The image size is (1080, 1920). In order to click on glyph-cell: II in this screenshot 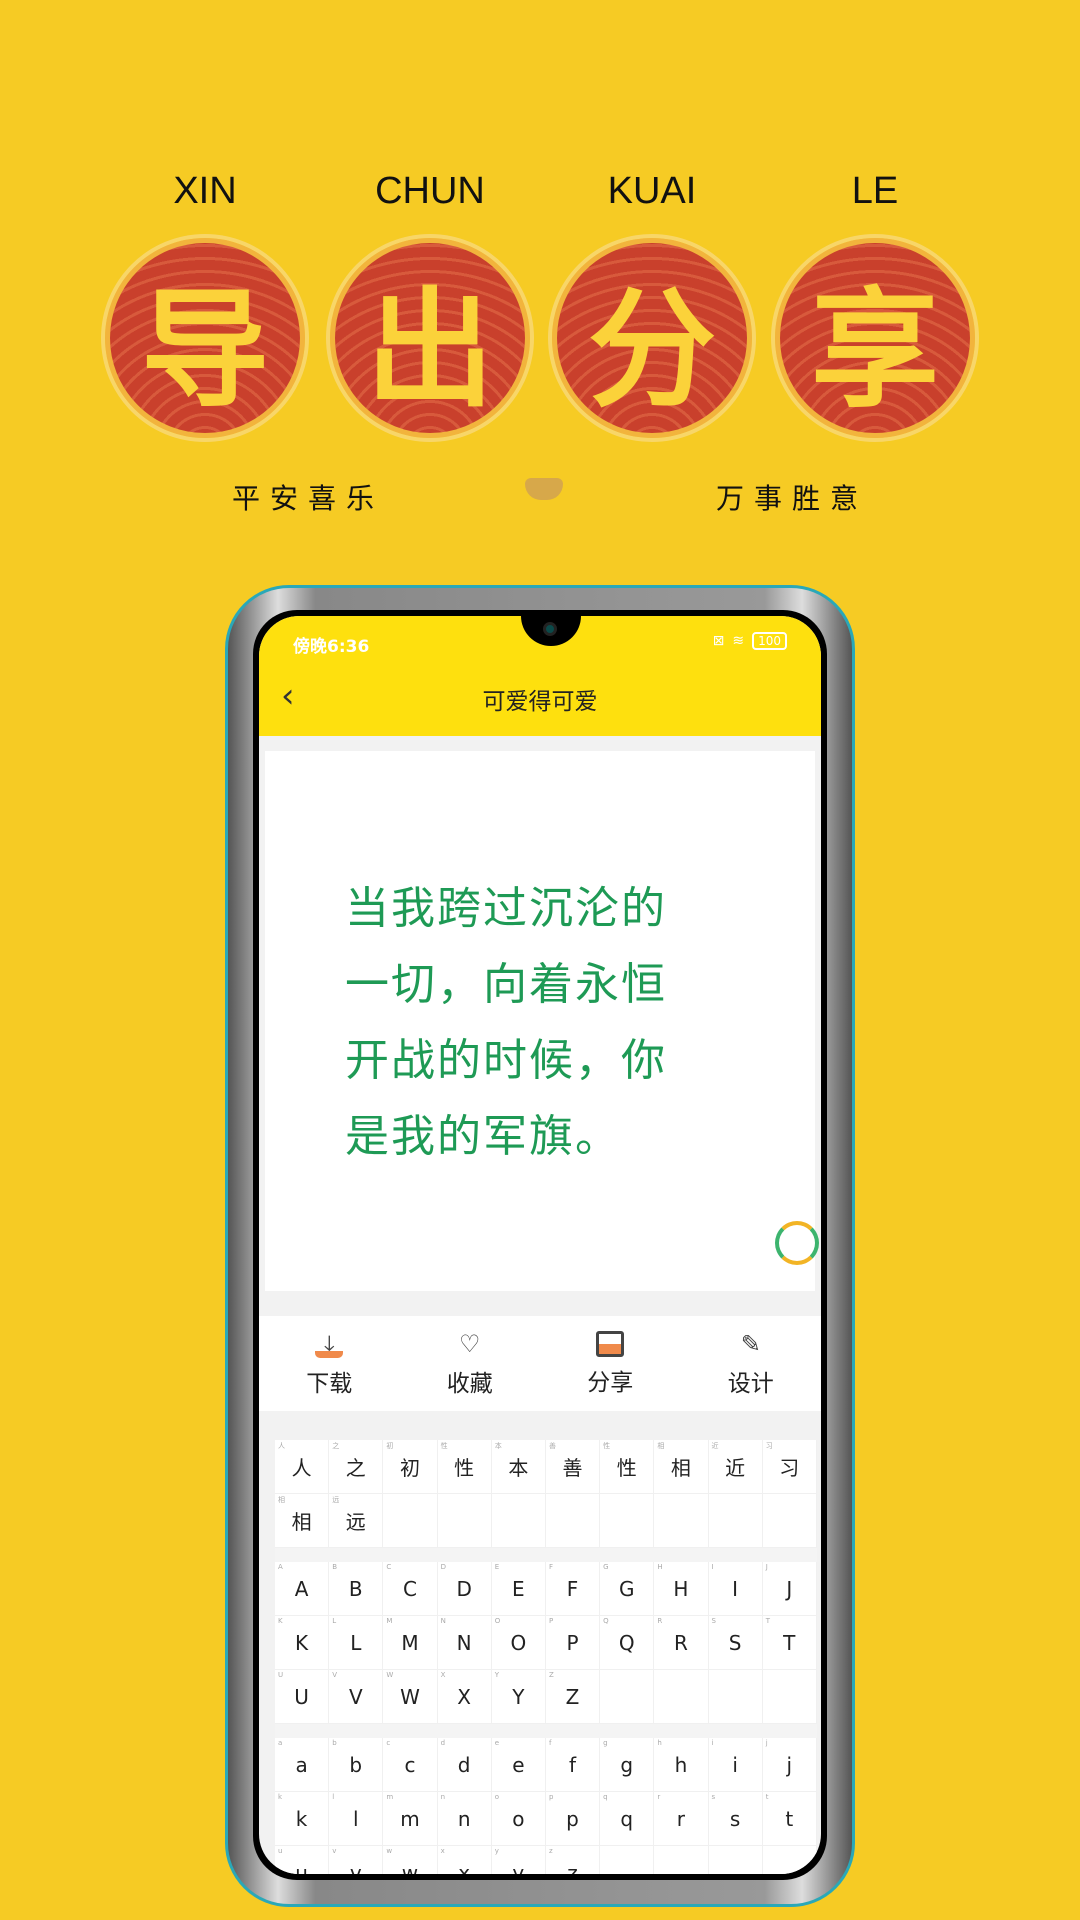, I will do `click(735, 1589)`.